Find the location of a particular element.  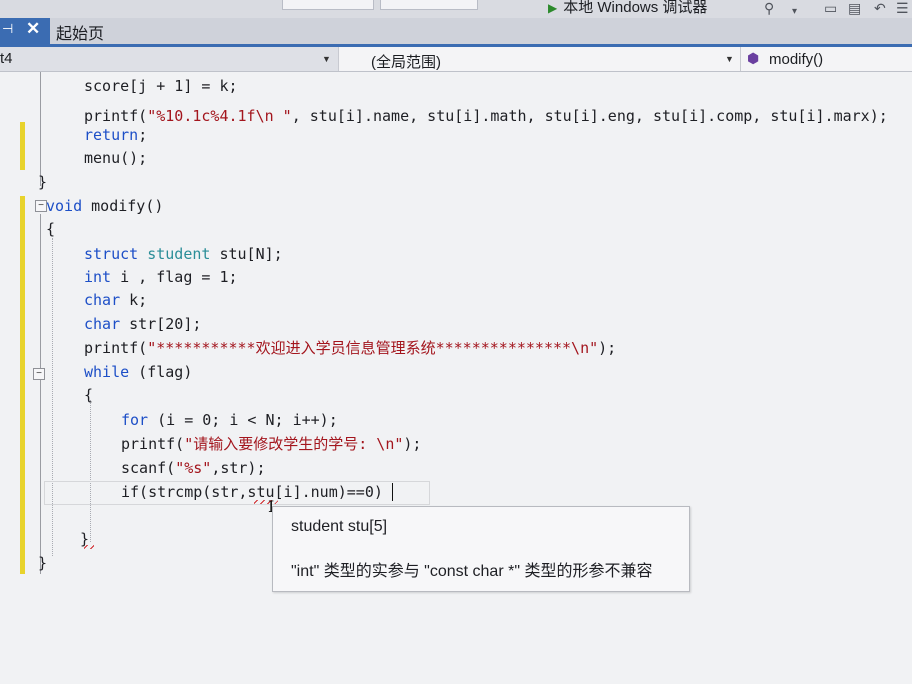

undo-icon: ↶ is located at coordinates (880, 8).